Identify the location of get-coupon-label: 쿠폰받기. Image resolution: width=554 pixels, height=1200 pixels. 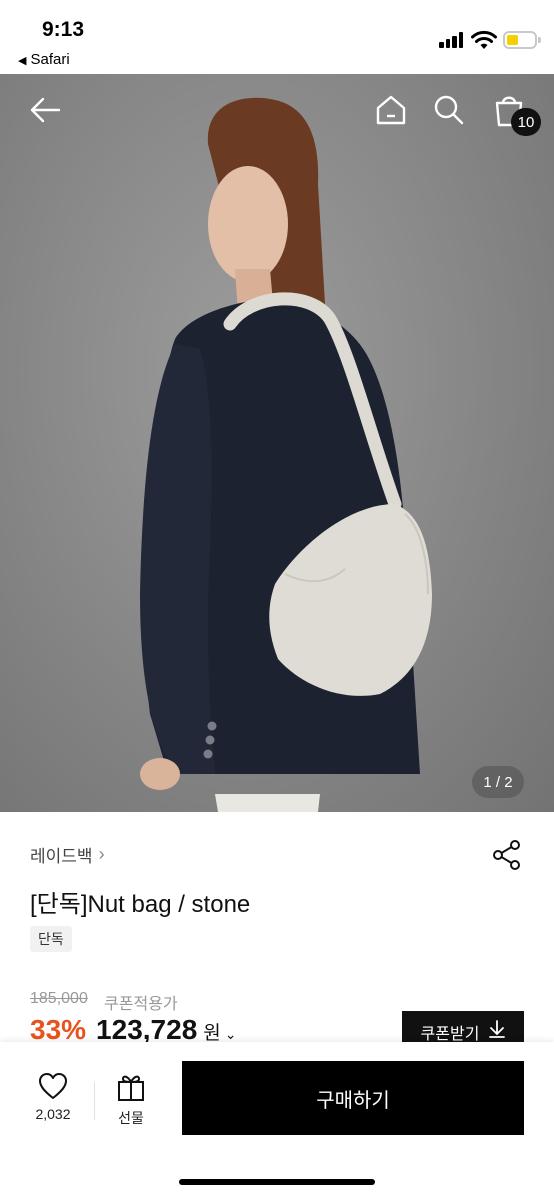
(450, 1034).